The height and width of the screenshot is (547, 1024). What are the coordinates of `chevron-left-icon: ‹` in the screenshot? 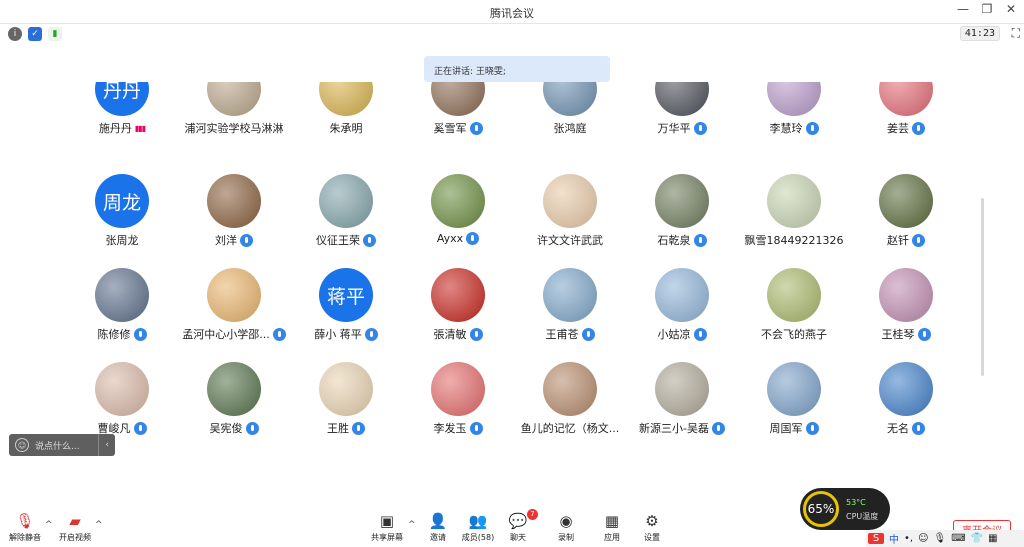 It's located at (106, 445).